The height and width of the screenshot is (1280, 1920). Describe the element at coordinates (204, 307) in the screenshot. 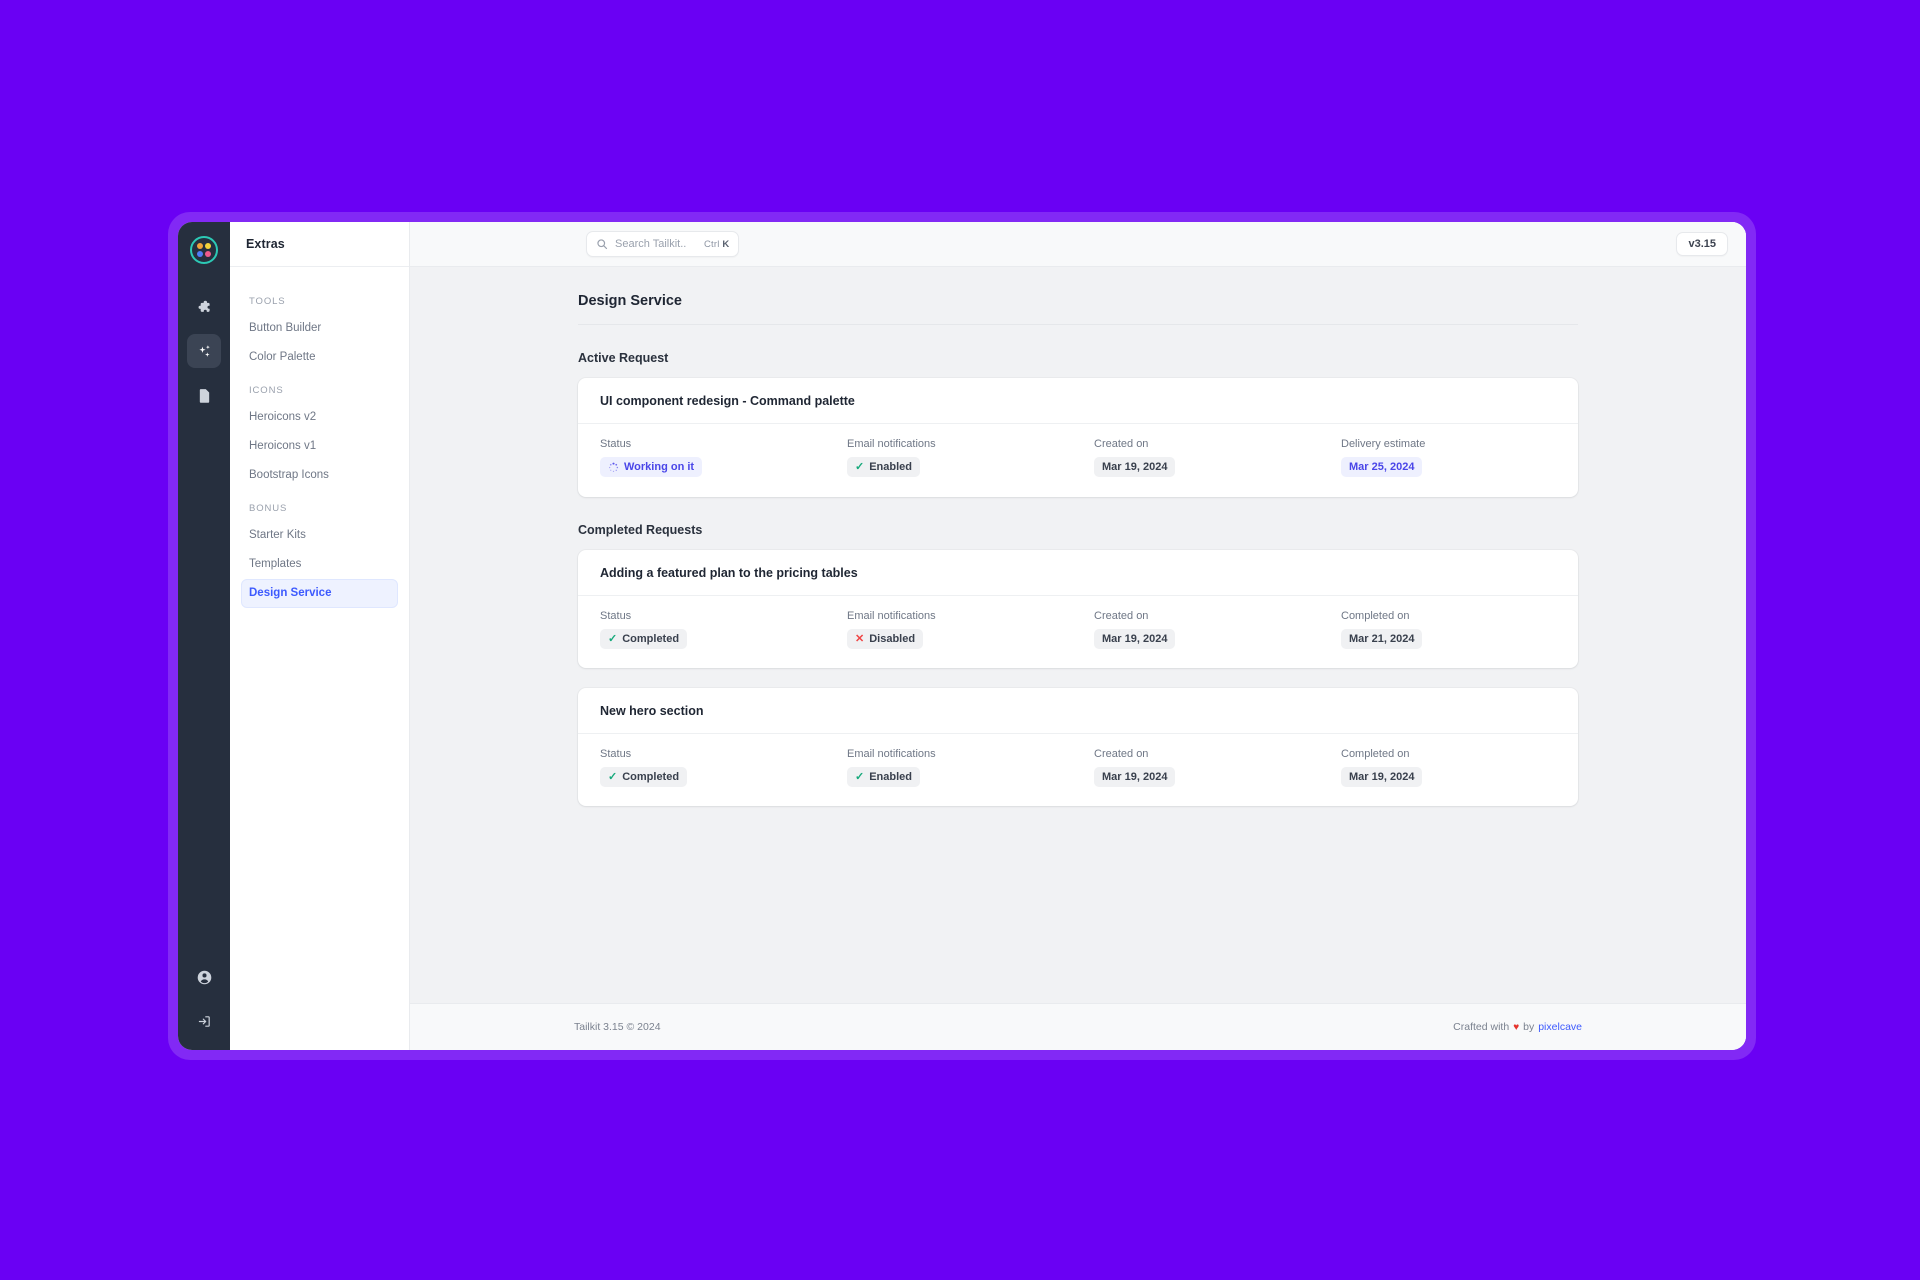

I see `puzzle-piece-icon` at that location.